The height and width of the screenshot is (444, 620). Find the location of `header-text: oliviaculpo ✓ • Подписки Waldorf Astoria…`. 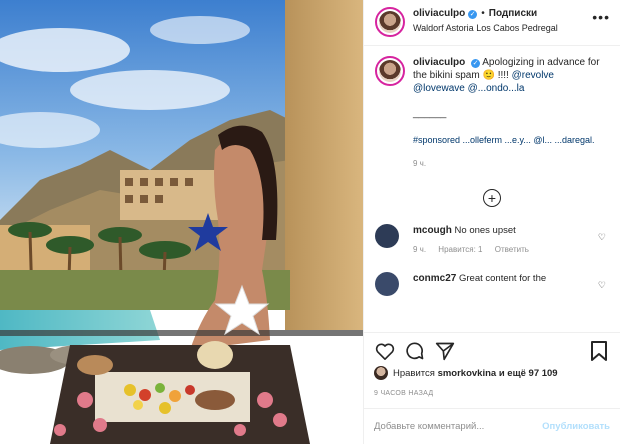

header-text: oliviaculpo ✓ • Подписки Waldorf Astoria… is located at coordinates (485, 21).